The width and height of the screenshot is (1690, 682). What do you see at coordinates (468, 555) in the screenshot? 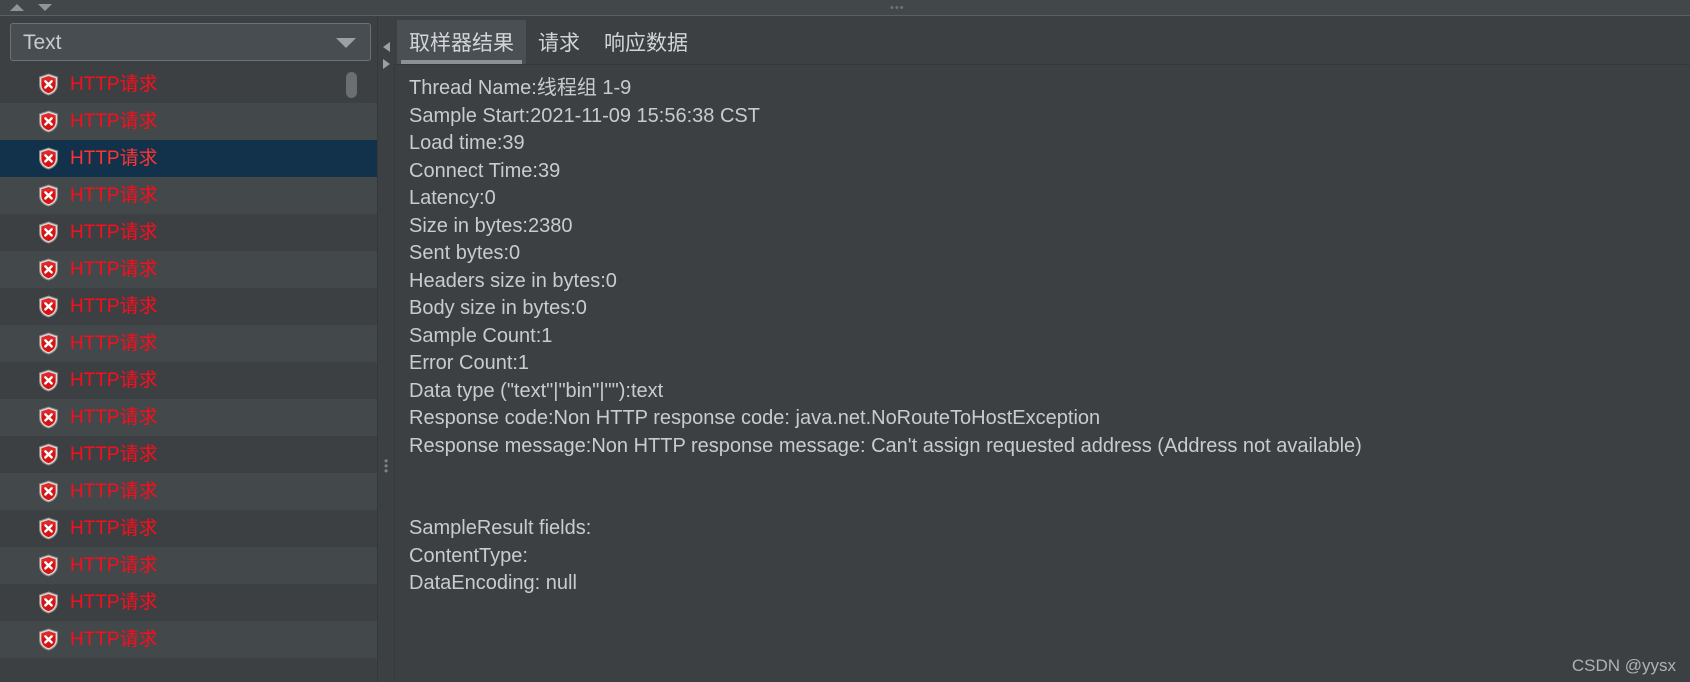
I see `result-text-line: ContentType:` at bounding box center [468, 555].